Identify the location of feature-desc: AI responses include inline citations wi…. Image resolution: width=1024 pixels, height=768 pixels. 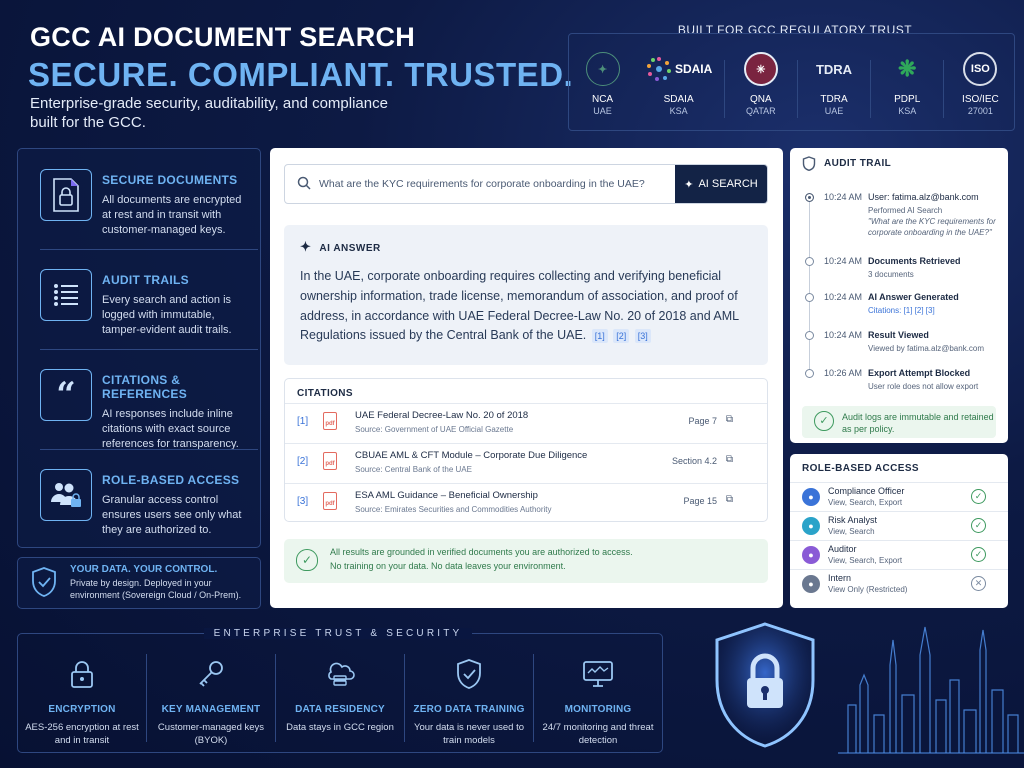
(170, 429).